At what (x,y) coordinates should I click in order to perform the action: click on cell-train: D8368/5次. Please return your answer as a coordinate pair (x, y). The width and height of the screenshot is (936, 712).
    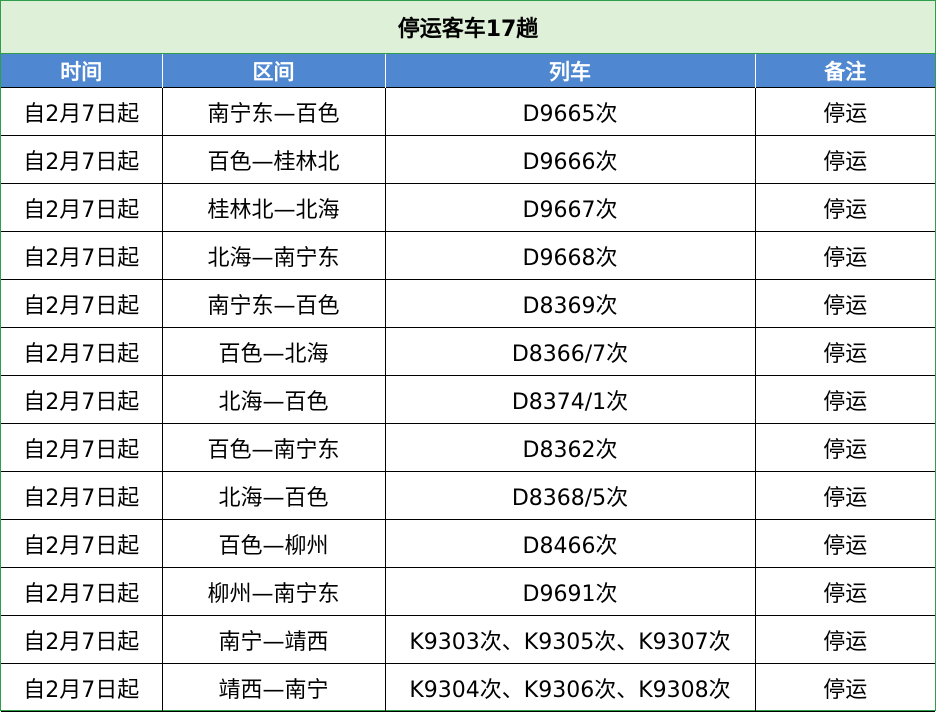
    Looking at the image, I should click on (570, 495).